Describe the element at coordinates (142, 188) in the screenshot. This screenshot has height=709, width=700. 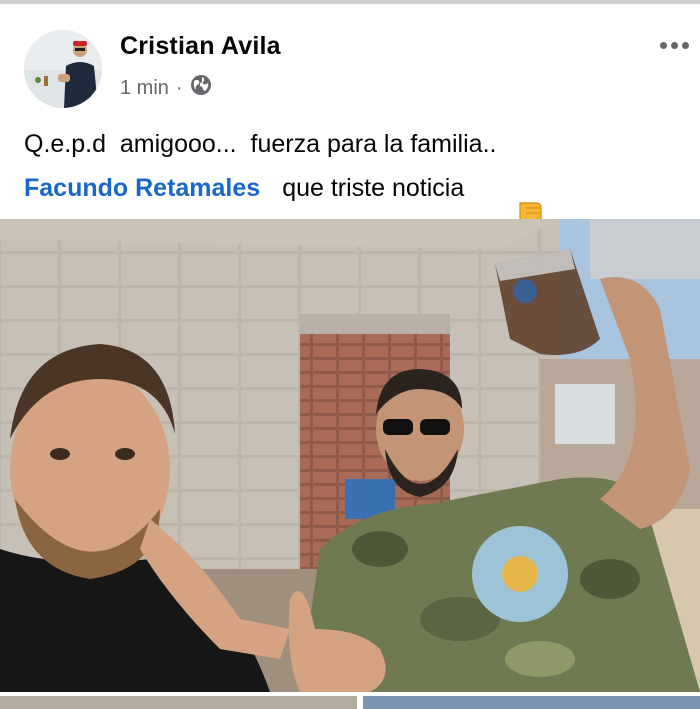
I see `mention-link: Facundo Retamales` at that location.